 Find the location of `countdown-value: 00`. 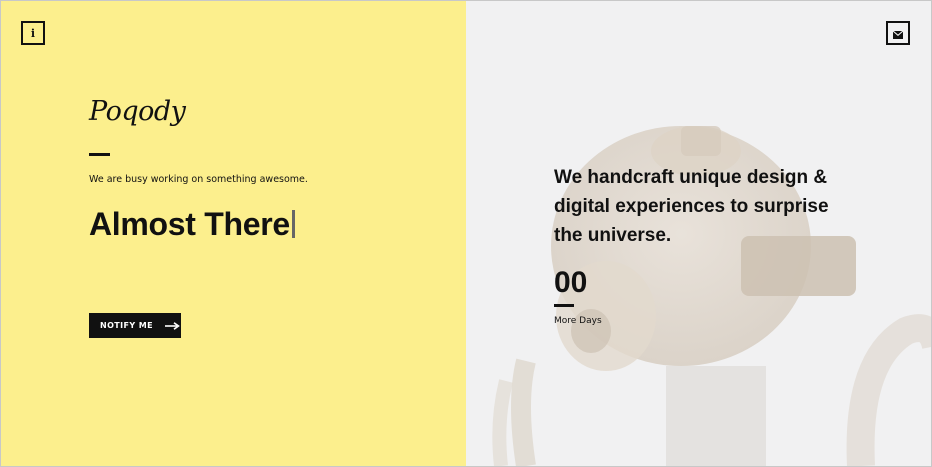

countdown-value: 00 is located at coordinates (571, 282).